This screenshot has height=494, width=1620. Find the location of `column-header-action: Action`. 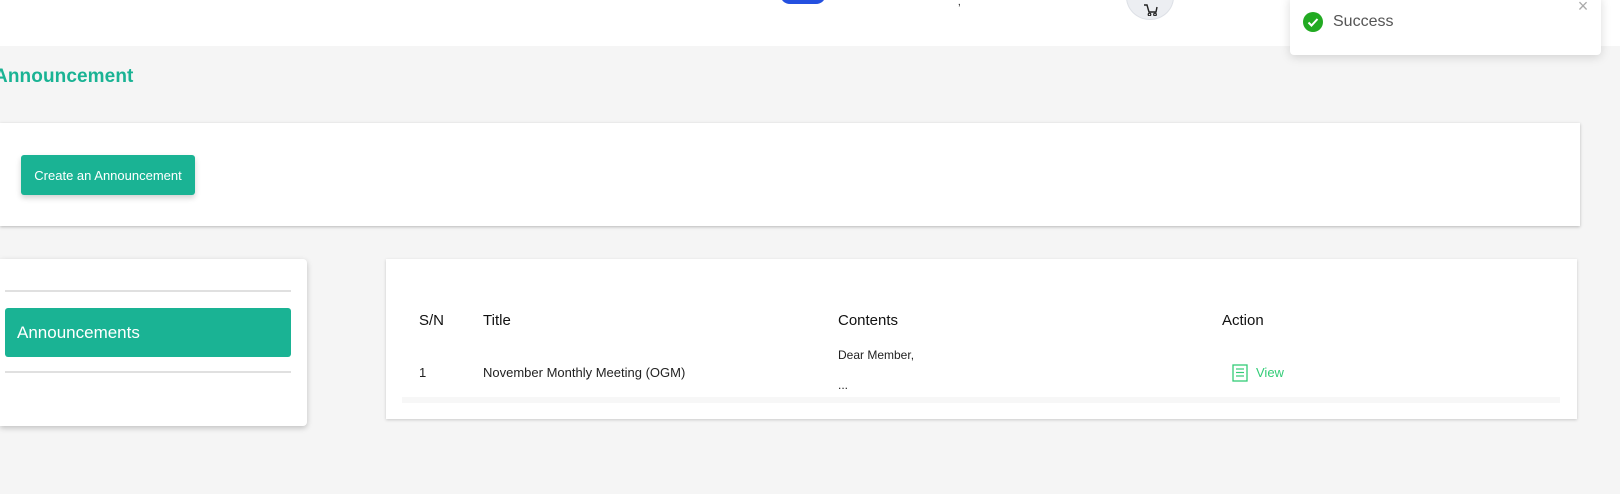

column-header-action: Action is located at coordinates (1243, 320).